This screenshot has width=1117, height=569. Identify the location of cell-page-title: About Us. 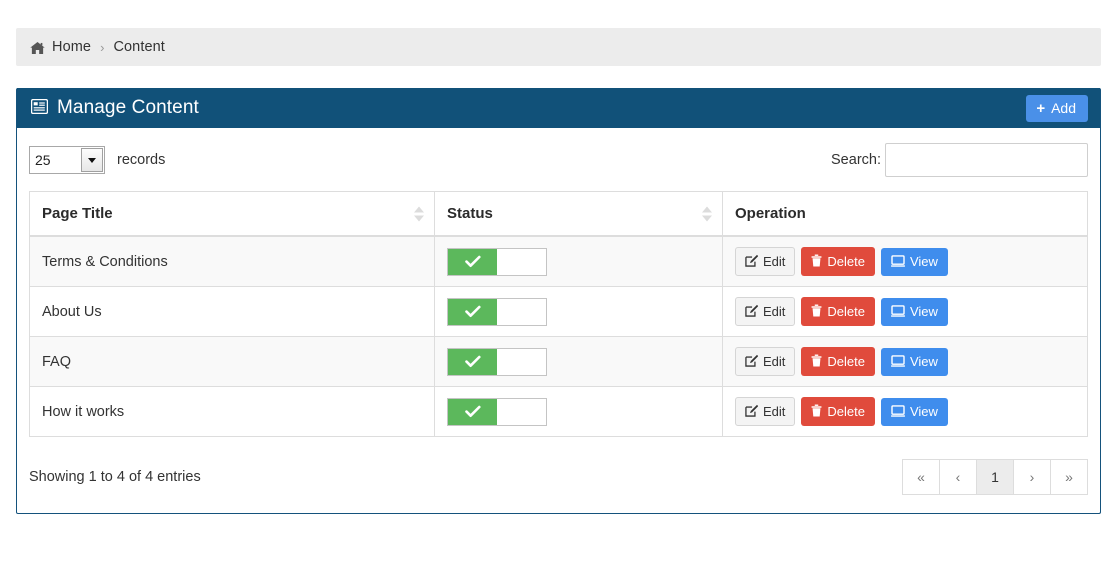
(232, 311).